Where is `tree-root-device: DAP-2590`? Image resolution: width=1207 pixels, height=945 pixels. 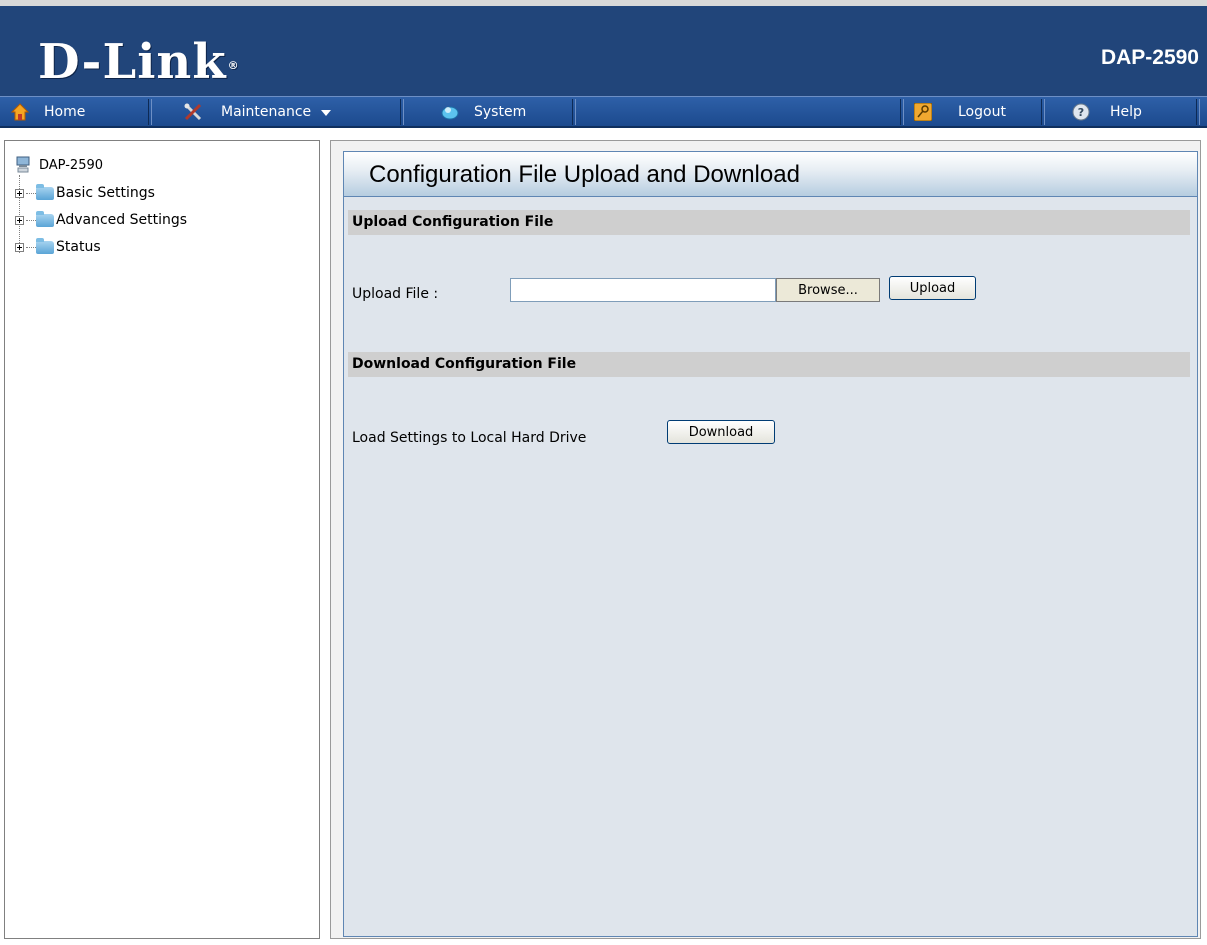
tree-root-device: DAP-2590 is located at coordinates (59, 165).